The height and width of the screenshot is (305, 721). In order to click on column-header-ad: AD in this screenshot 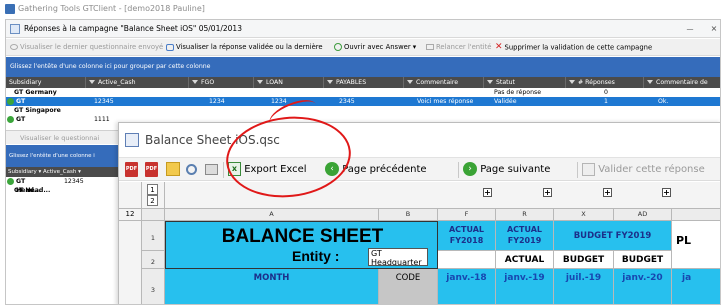, I will do `click(643, 215)`.